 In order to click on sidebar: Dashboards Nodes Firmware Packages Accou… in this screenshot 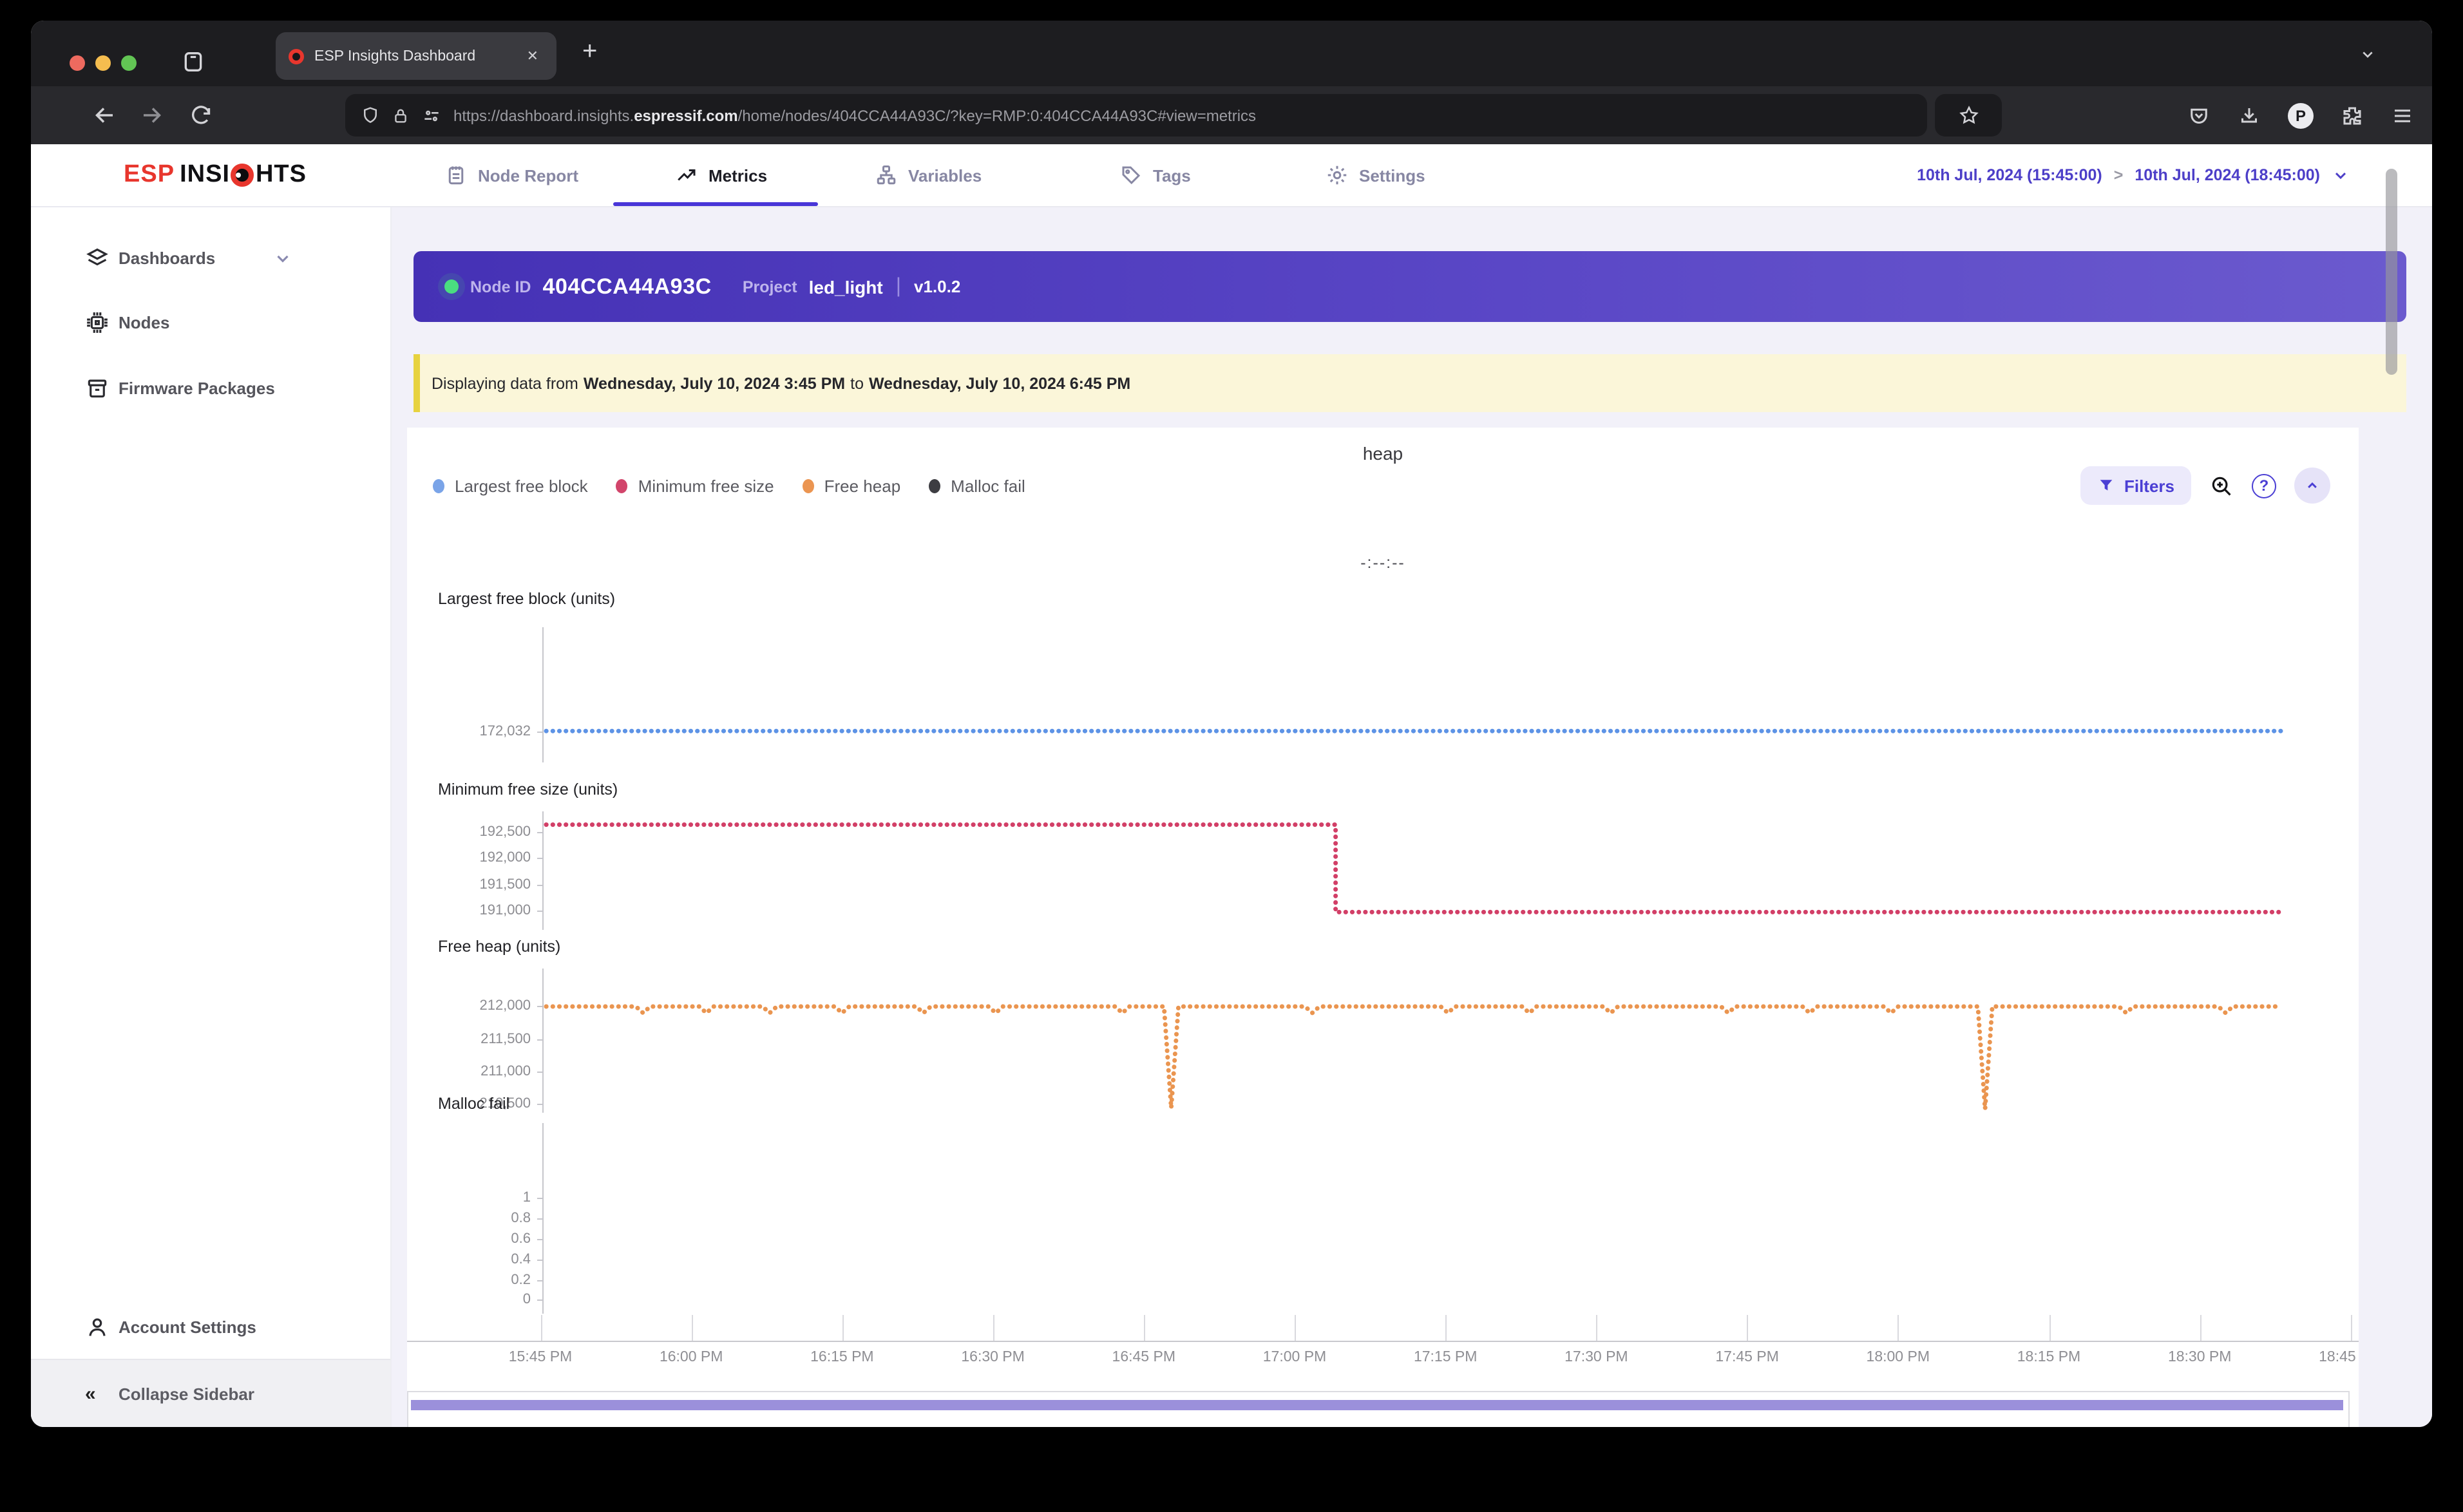, I will do `click(211, 817)`.